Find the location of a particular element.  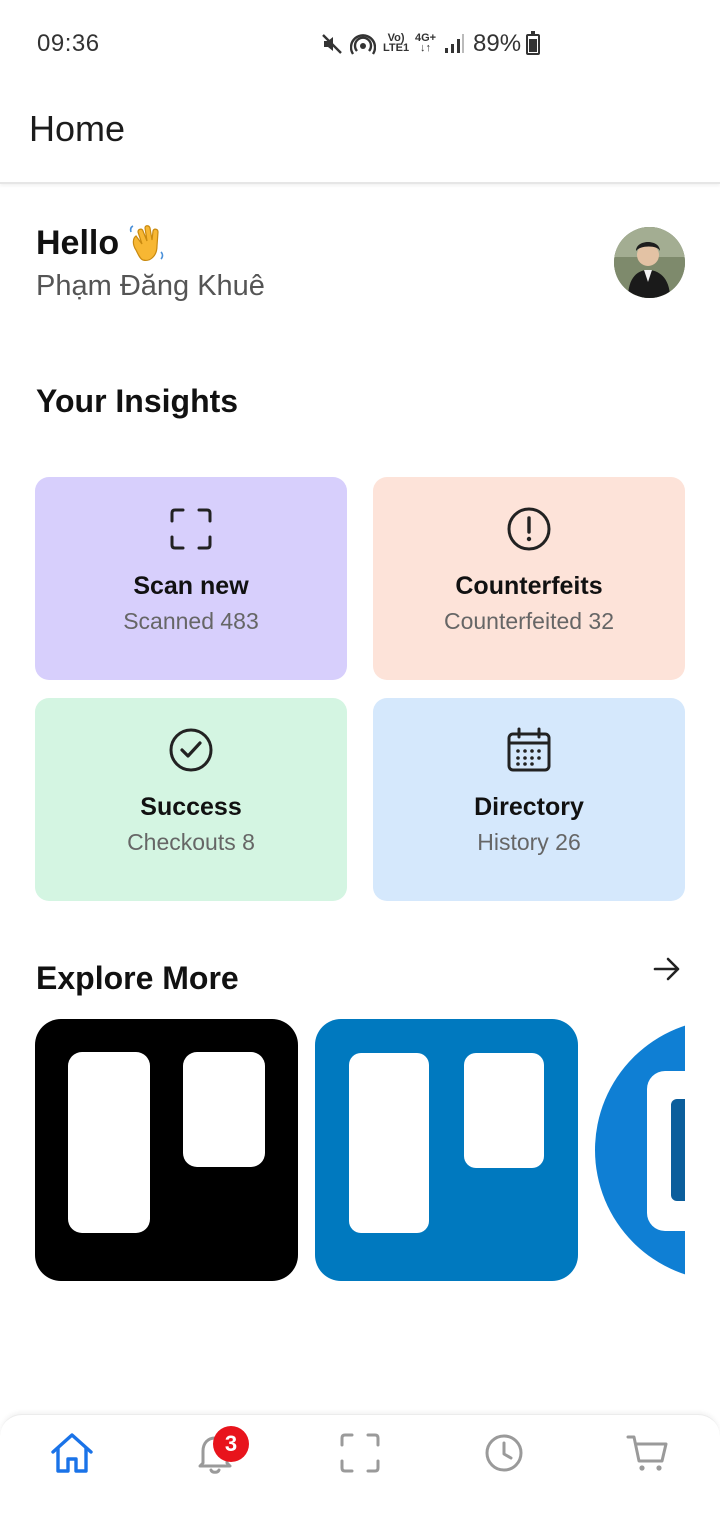

success-card: Success Checkouts 8 is located at coordinates (191, 799).